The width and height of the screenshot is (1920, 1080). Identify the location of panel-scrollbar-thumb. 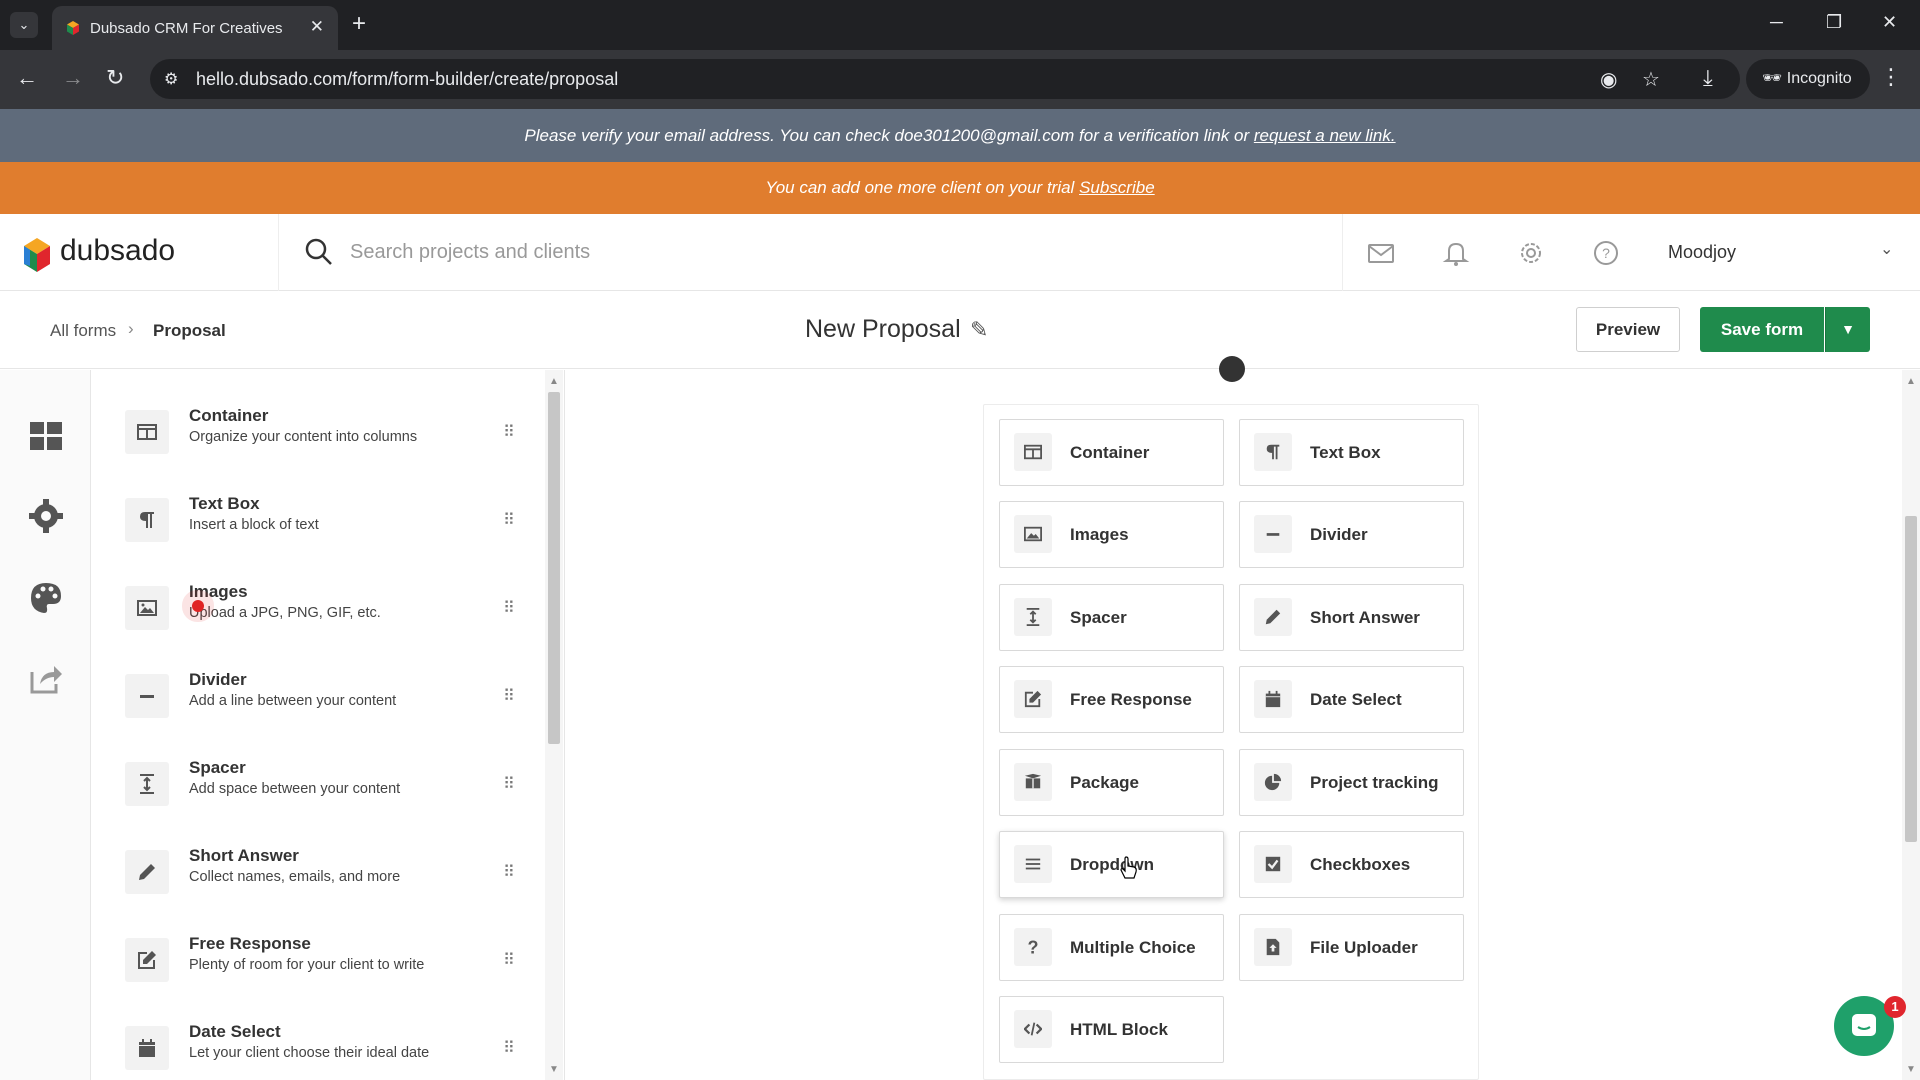
(554, 568).